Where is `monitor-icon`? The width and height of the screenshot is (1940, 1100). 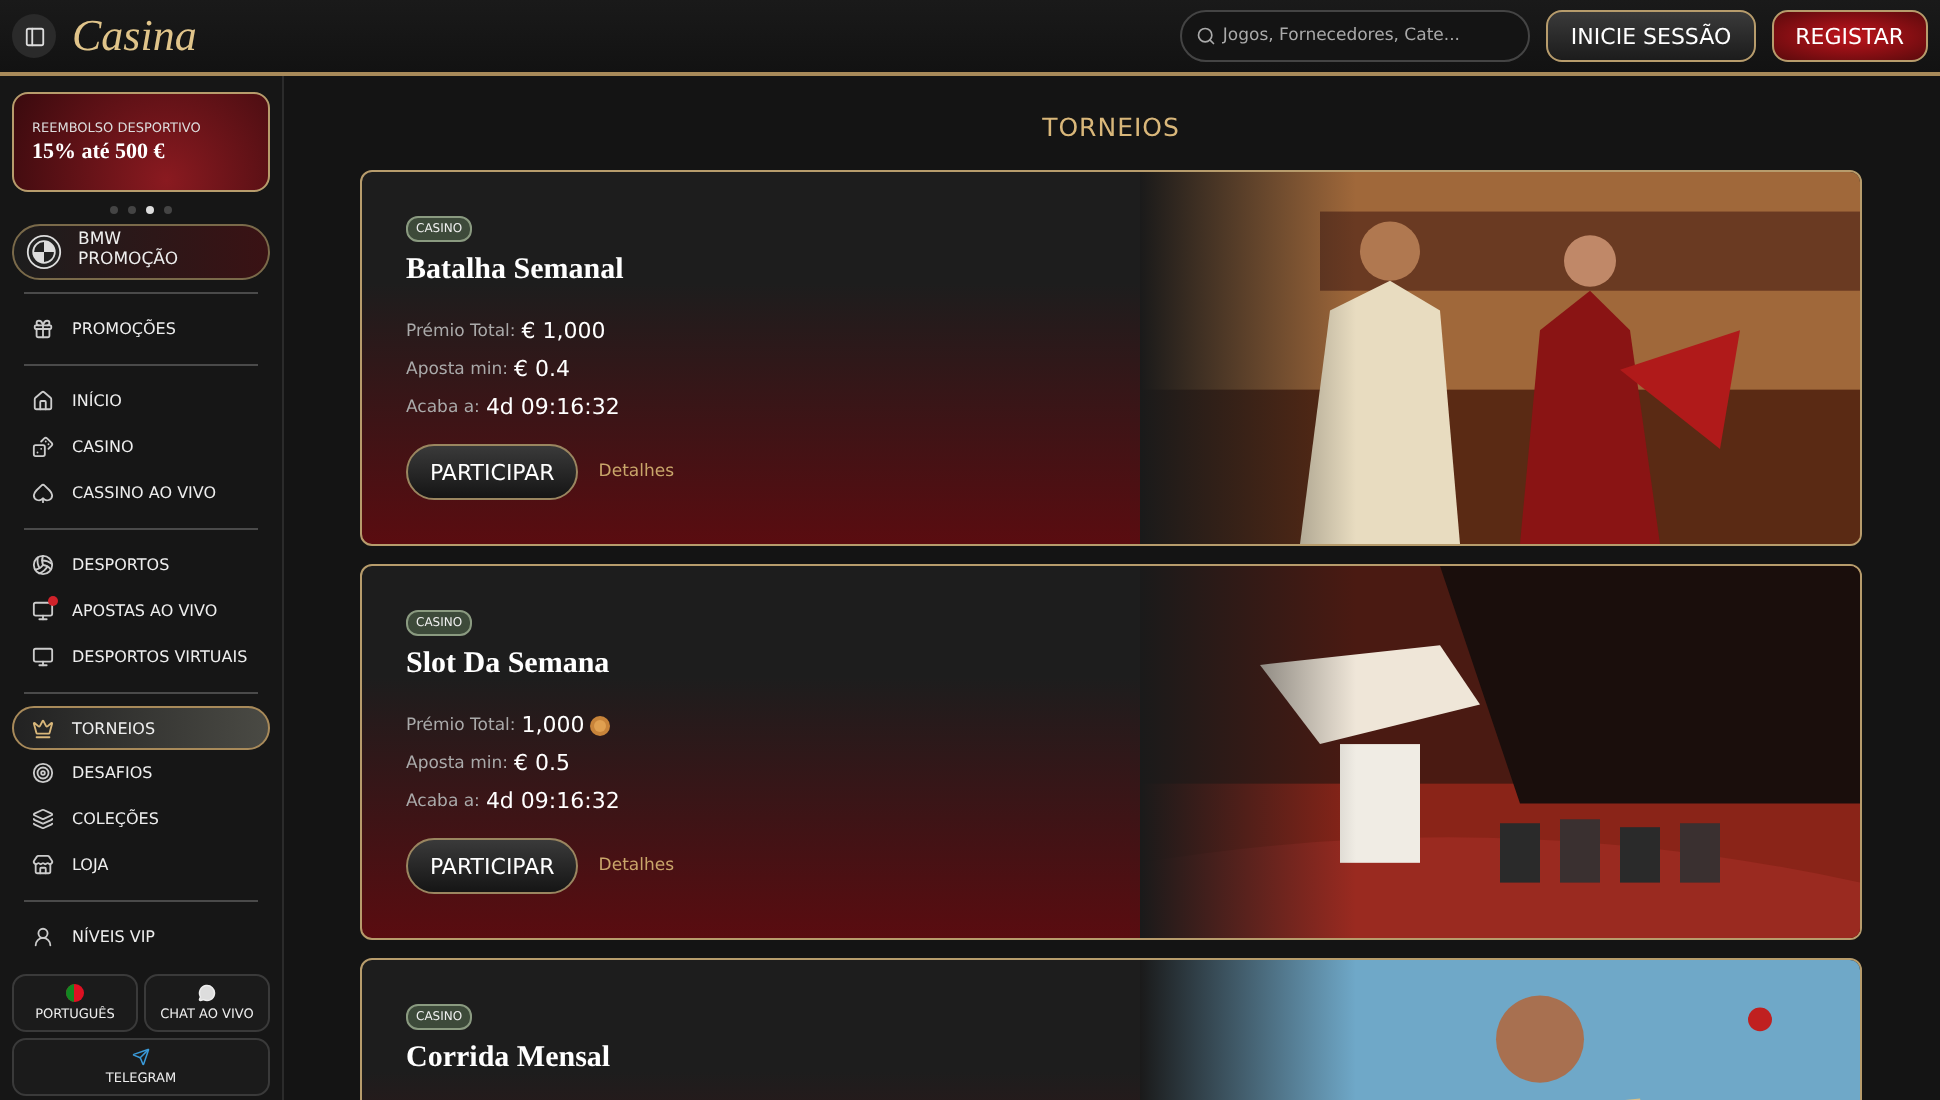
monitor-icon is located at coordinates (43, 657).